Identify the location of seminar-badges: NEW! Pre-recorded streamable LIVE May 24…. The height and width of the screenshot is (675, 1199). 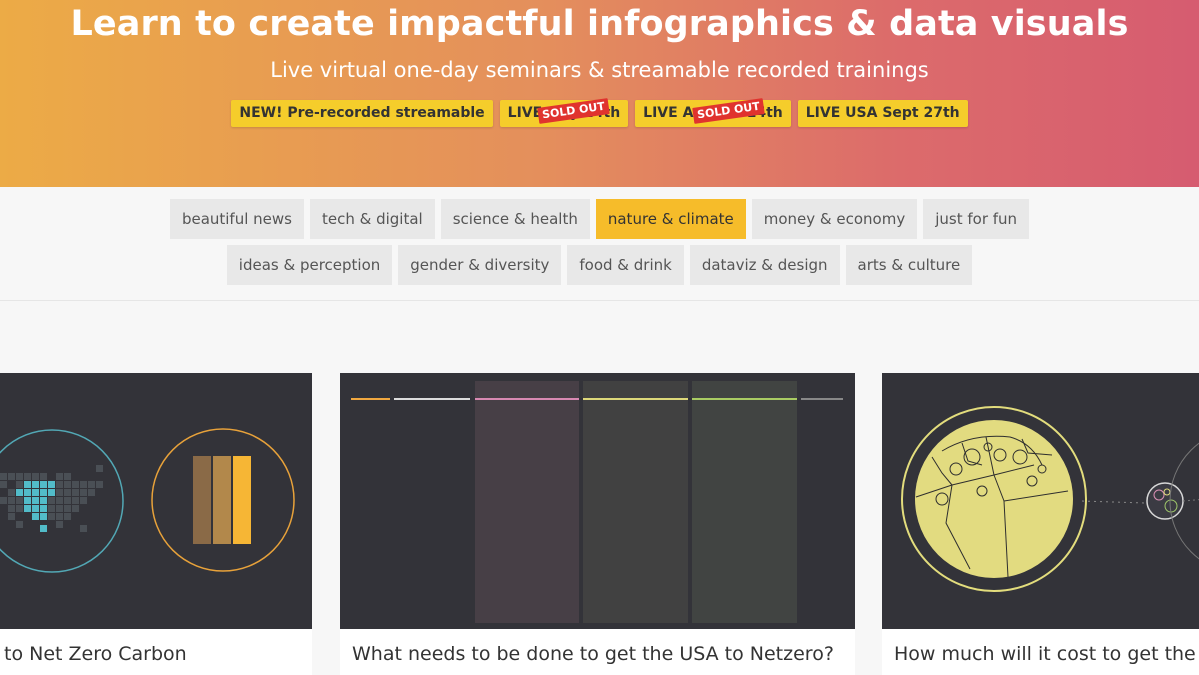
(599, 112).